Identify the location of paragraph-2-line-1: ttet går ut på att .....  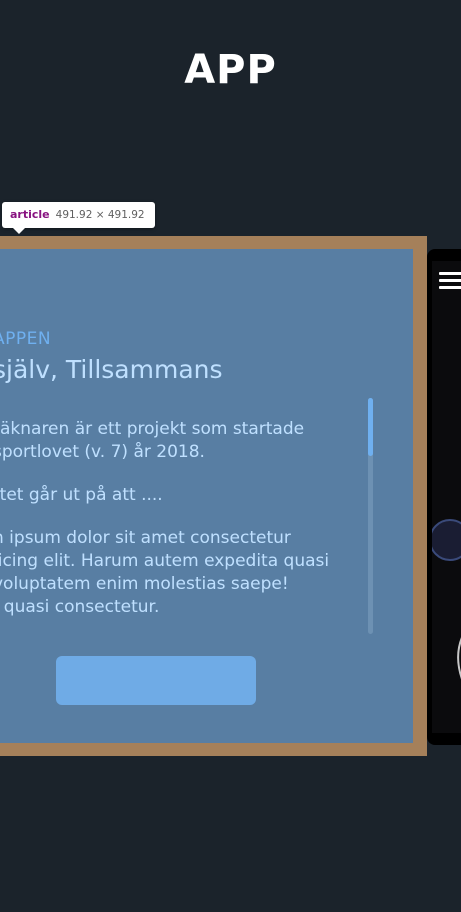
(81, 495).